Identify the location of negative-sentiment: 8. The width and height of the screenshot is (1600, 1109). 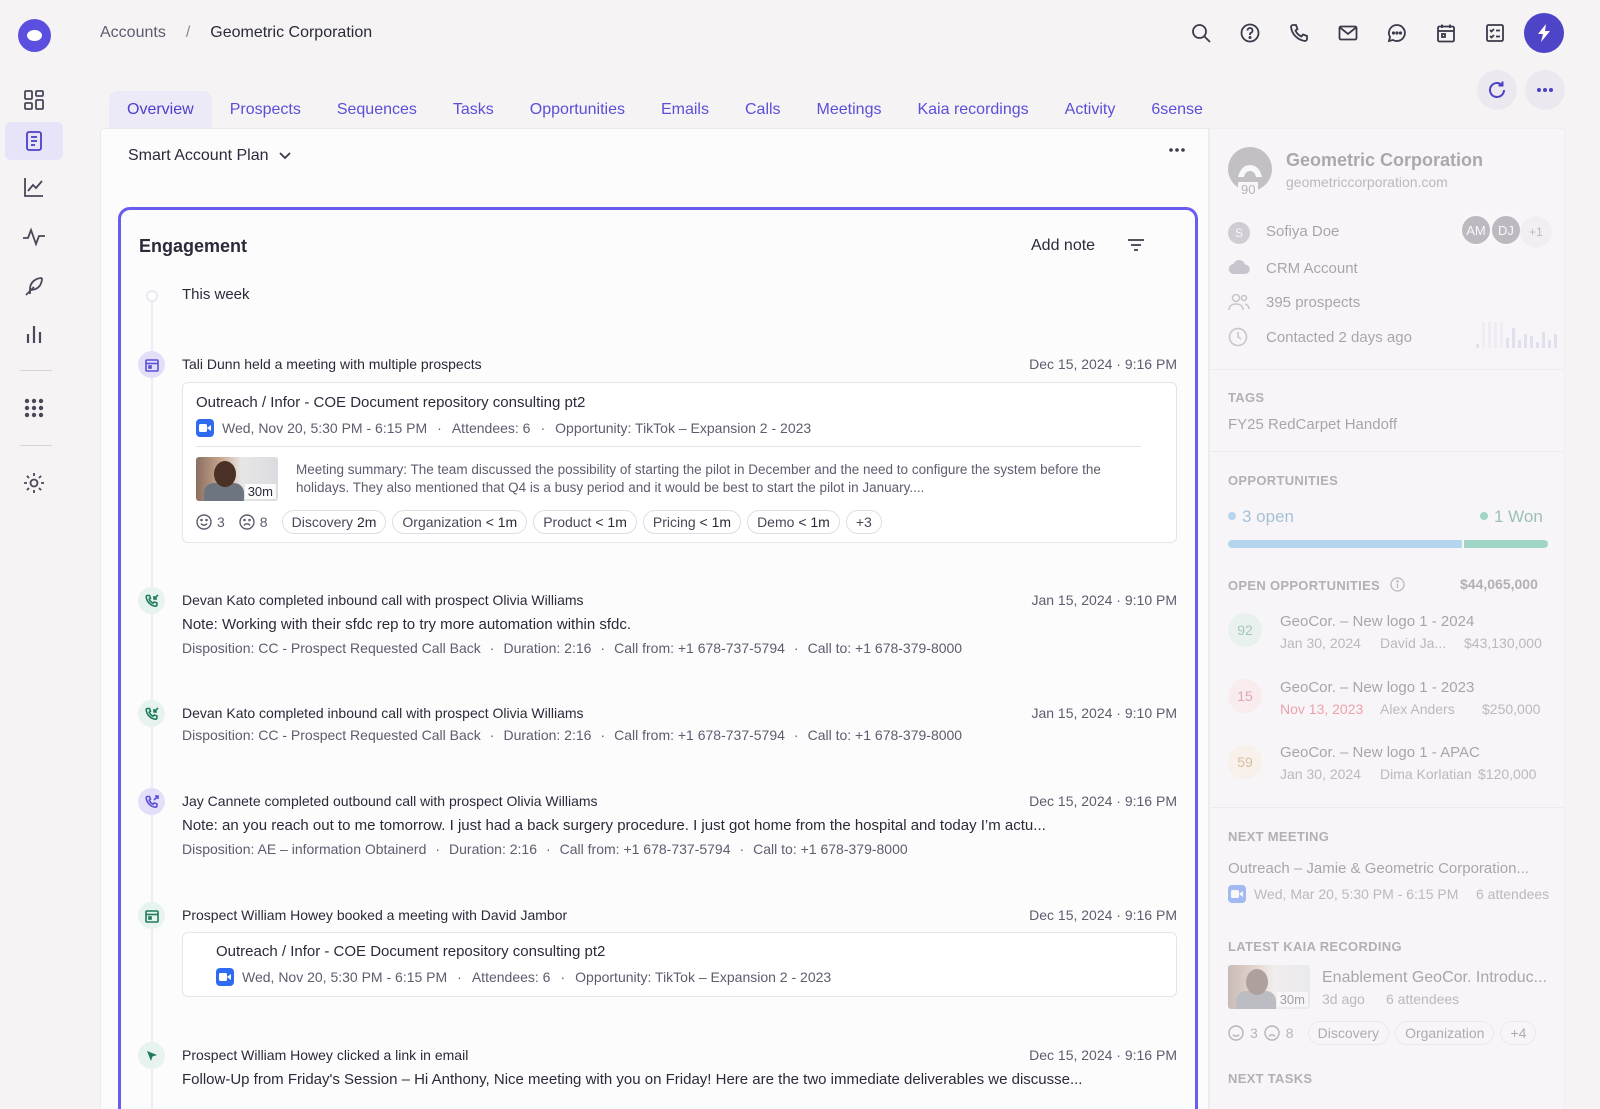
(253, 522).